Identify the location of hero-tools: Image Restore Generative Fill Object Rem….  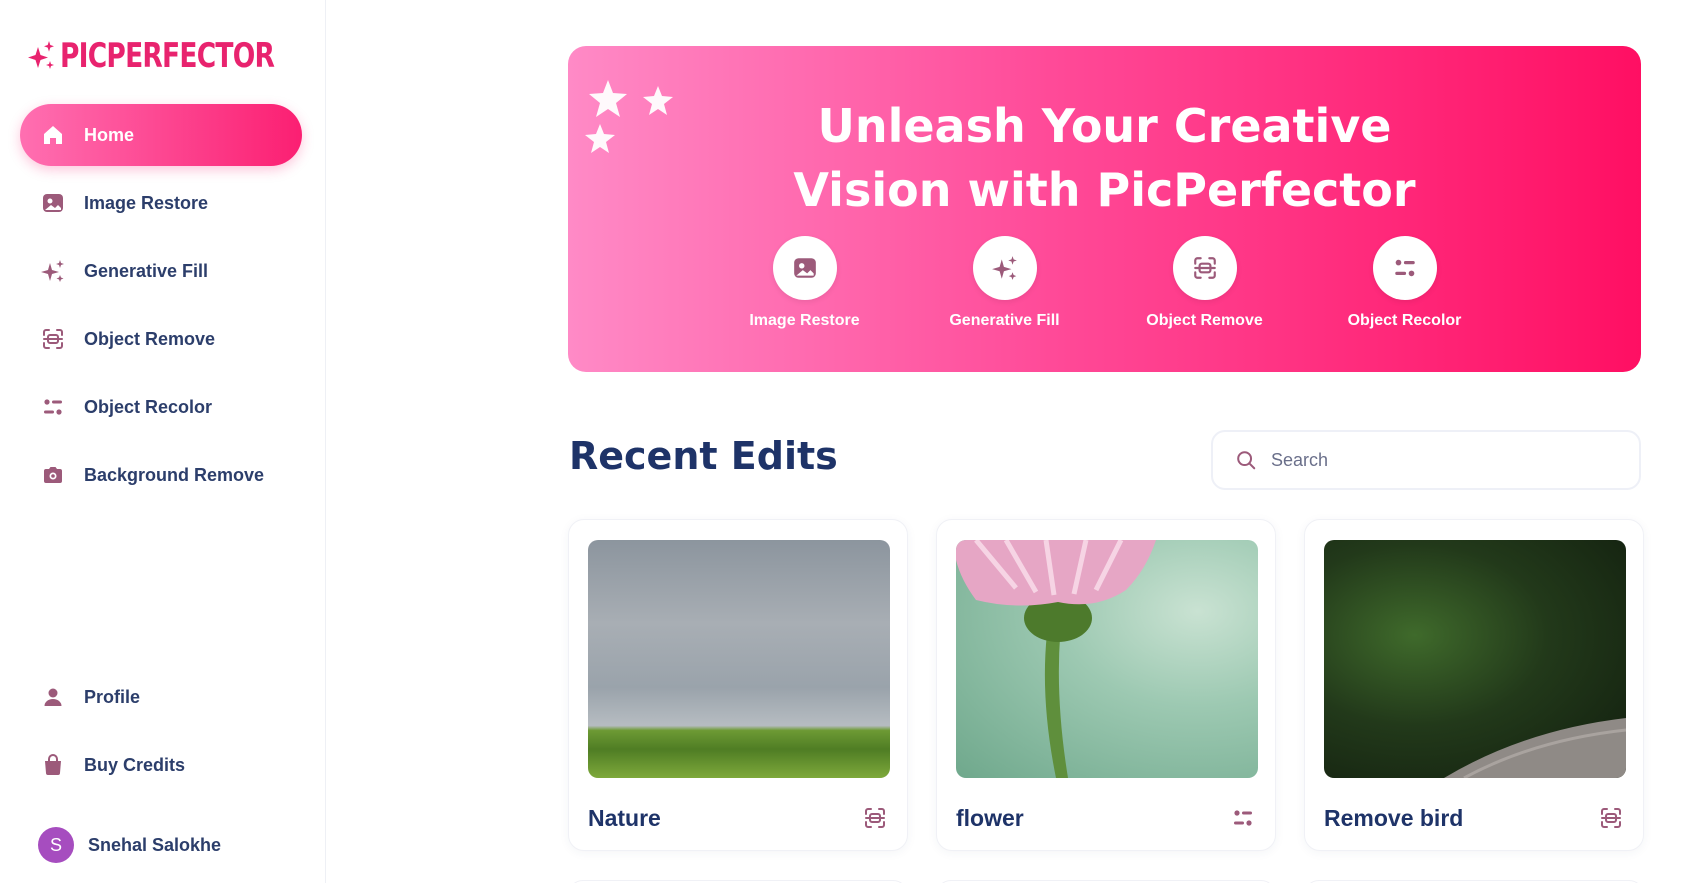
(1104, 283).